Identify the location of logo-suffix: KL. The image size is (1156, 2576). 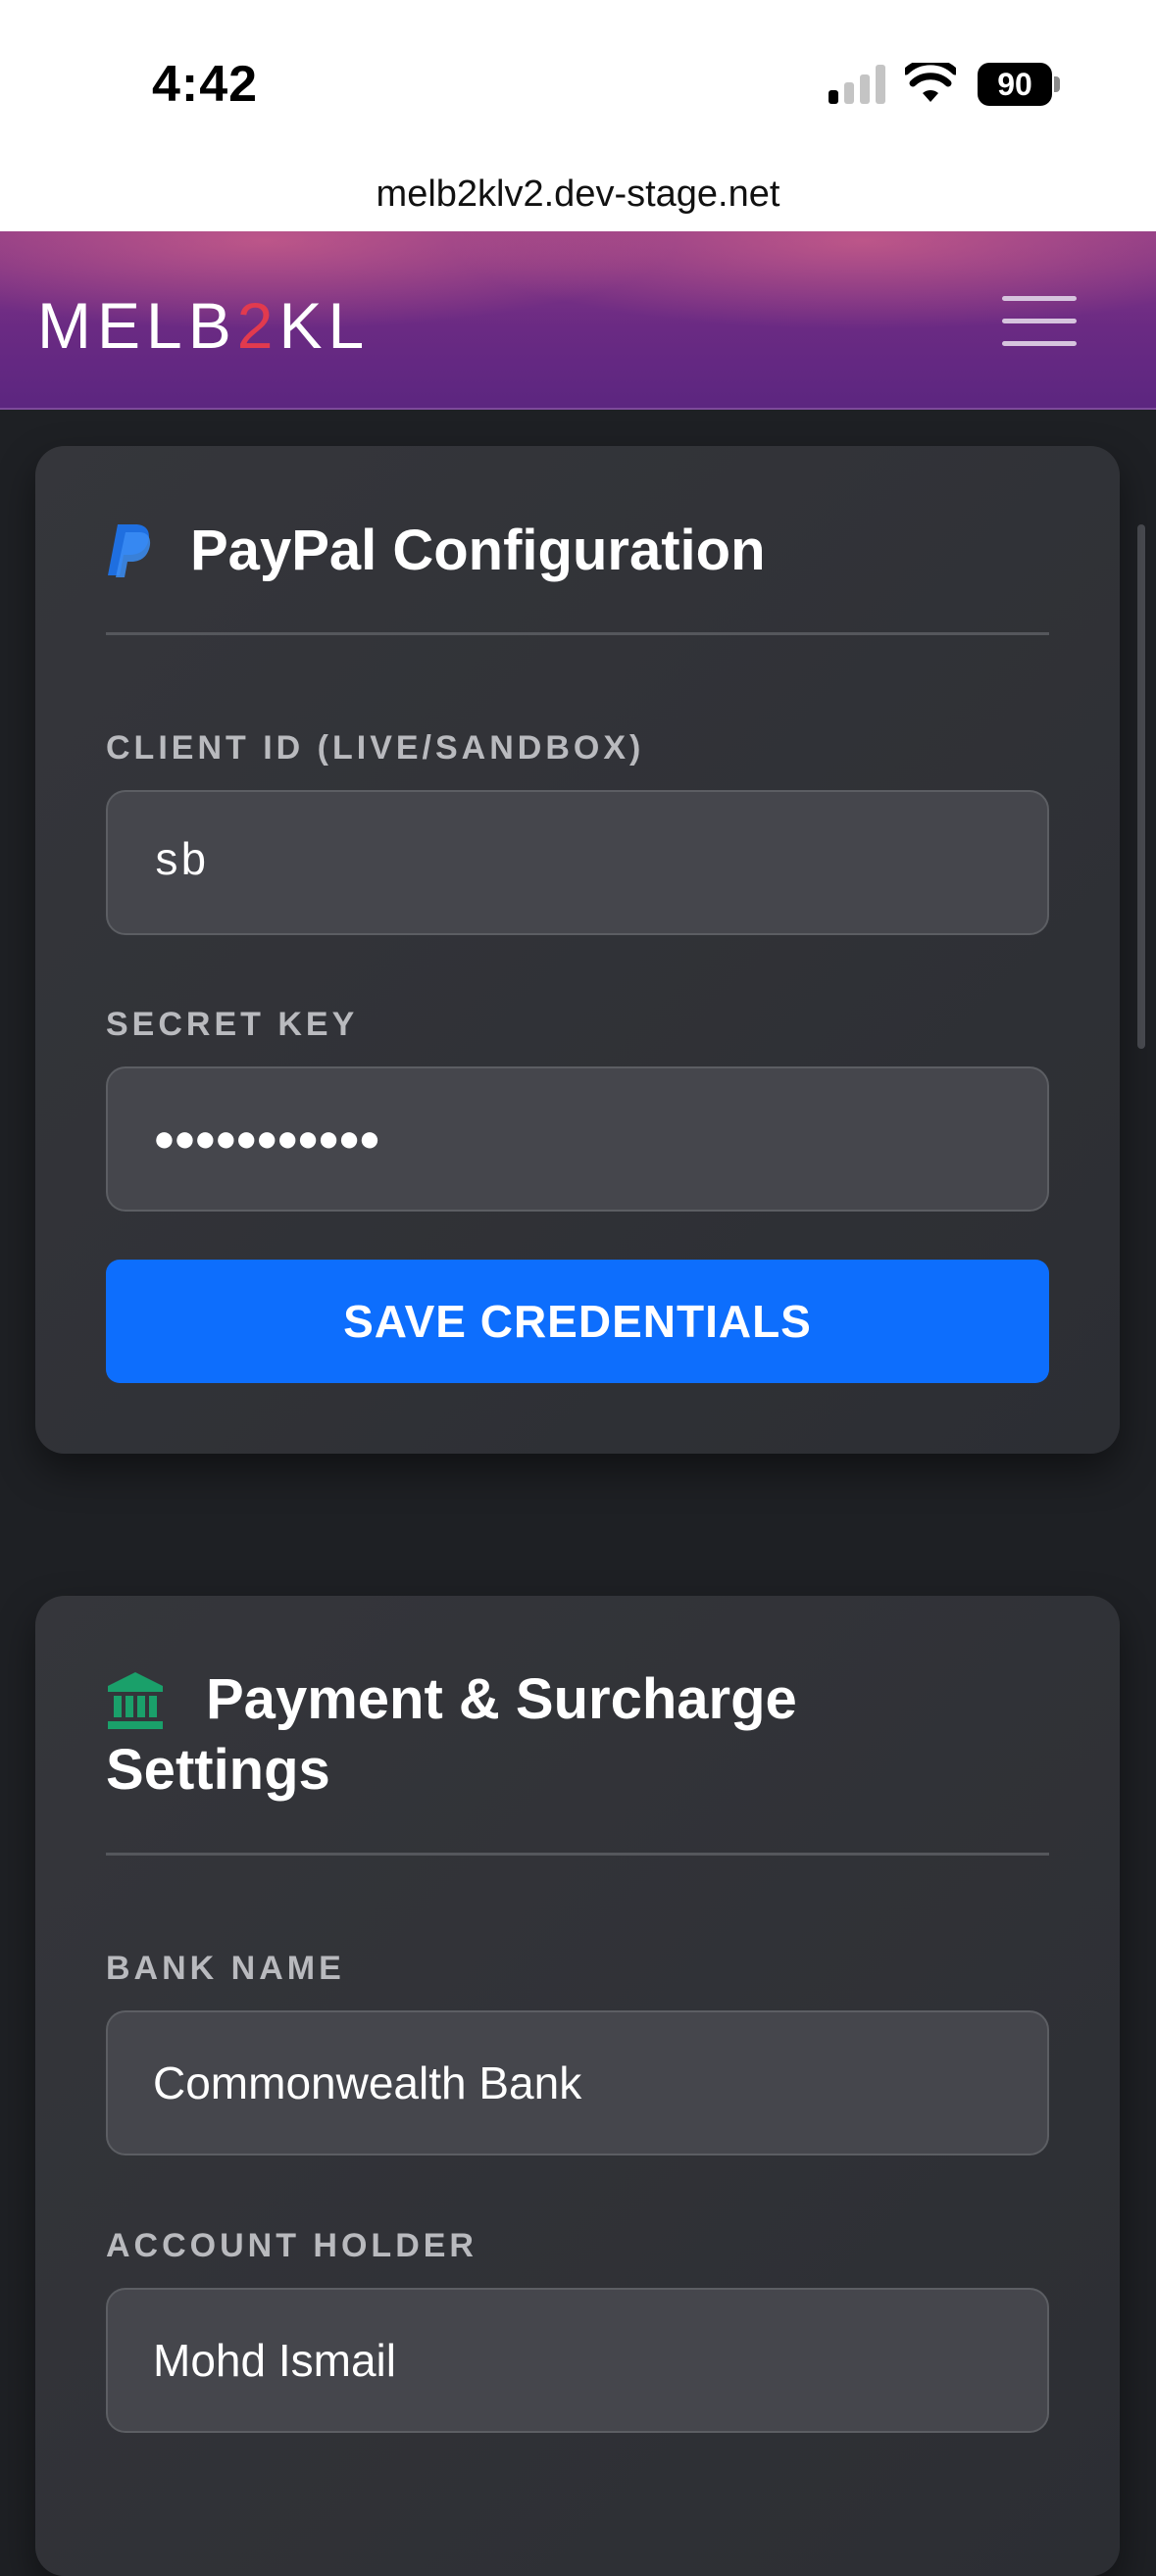
(324, 325).